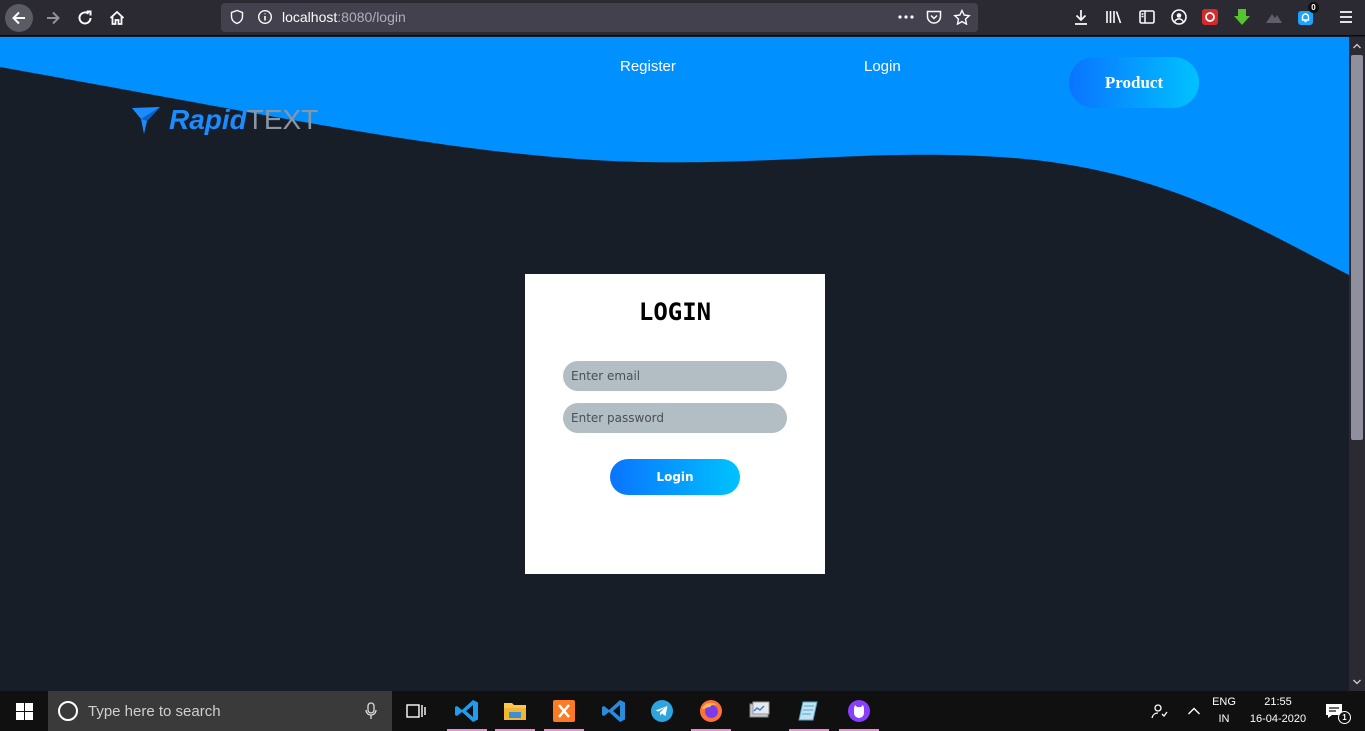  What do you see at coordinates (882, 66) in the screenshot?
I see `nav-login-link: Login` at bounding box center [882, 66].